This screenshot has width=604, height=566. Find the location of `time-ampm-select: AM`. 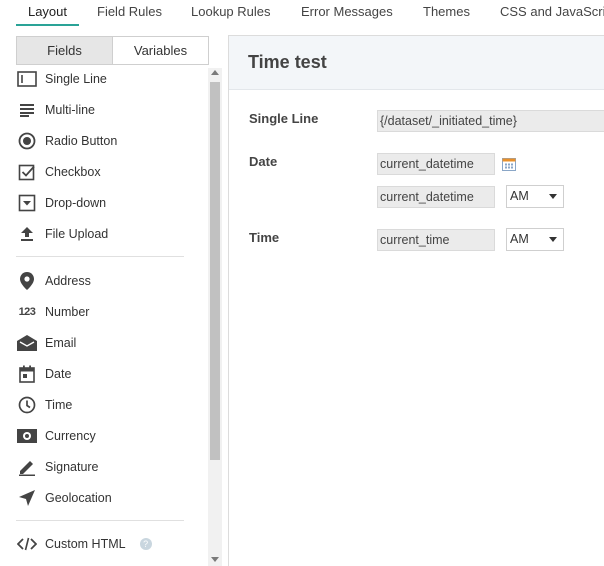

time-ampm-select: AM is located at coordinates (535, 239).